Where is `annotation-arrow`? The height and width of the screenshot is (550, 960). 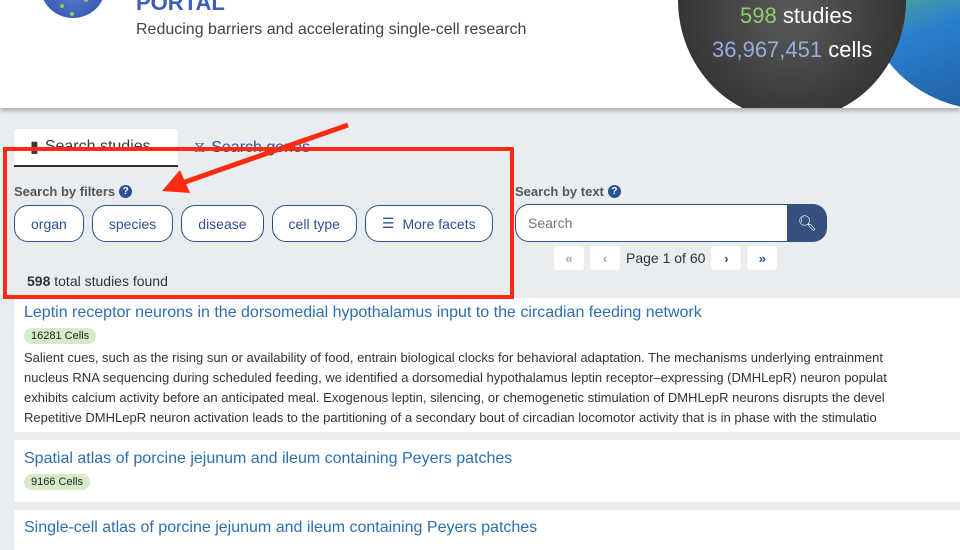
annotation-arrow is located at coordinates (255, 157).